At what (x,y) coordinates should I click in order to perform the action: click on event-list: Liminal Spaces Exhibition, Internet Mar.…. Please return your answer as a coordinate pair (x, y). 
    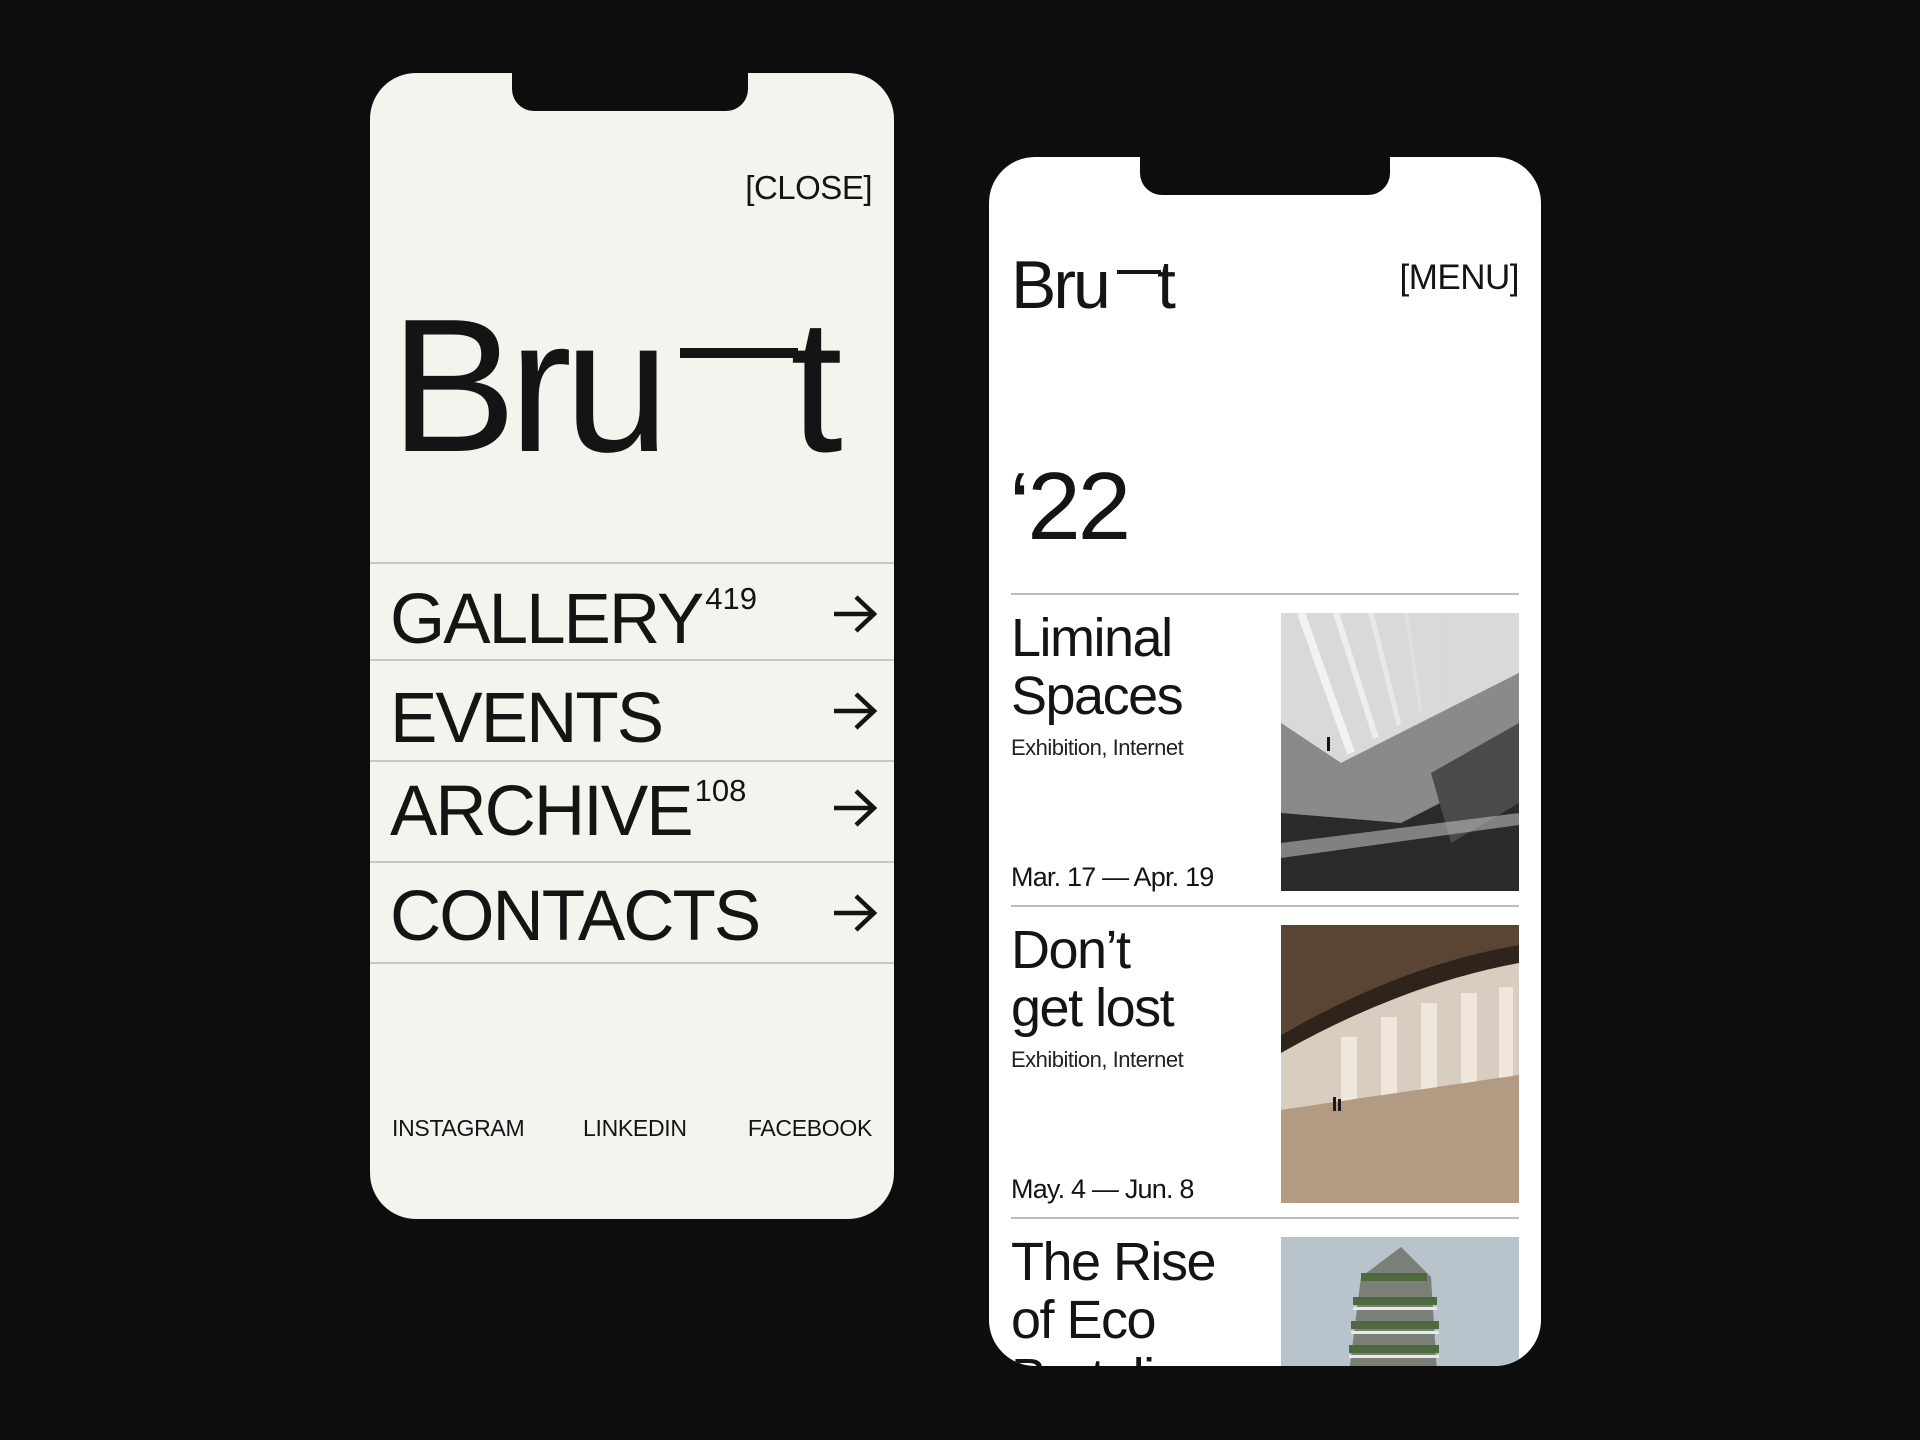
    Looking at the image, I should click on (1265, 979).